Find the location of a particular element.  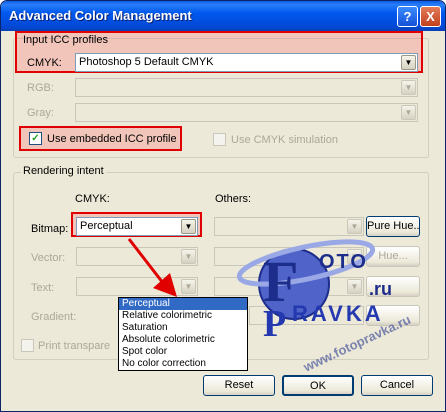

title-bar: Advanced Color Management ? X is located at coordinates (223, 16).